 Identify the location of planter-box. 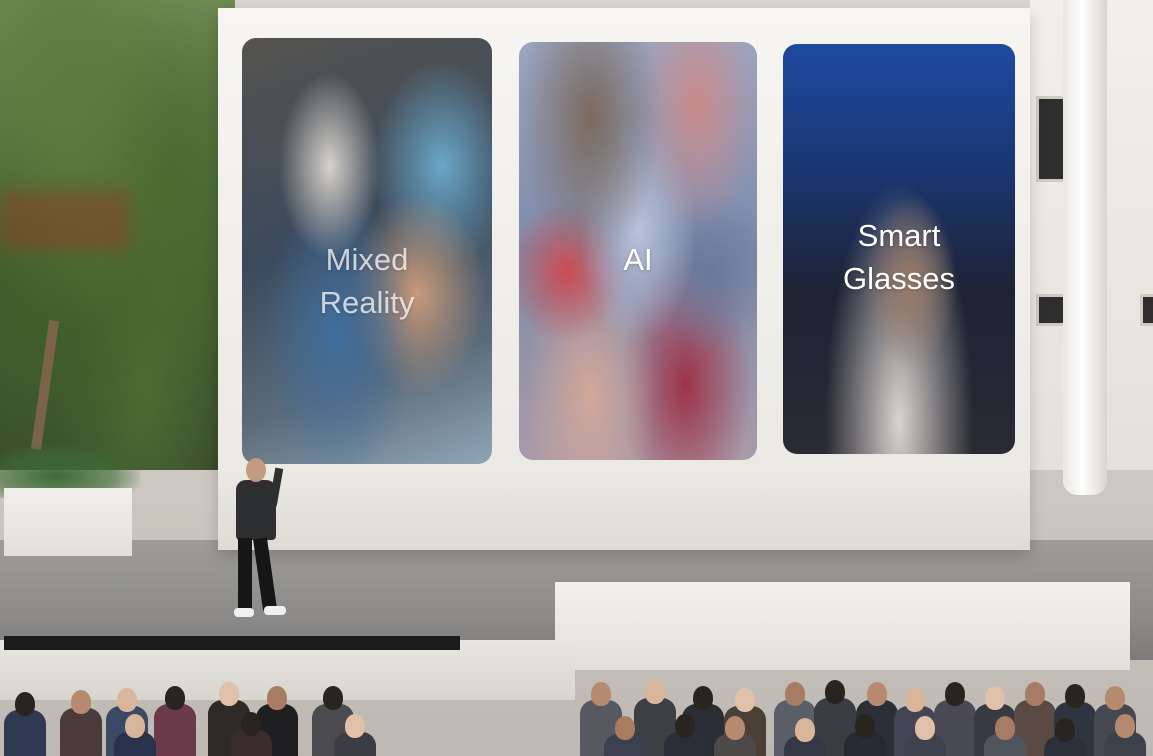
(68, 522).